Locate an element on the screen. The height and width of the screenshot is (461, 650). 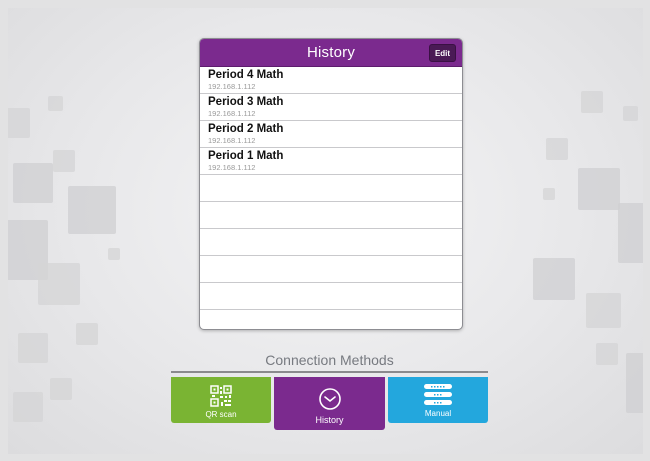
history-entry: Period 4 Math 192.168.1.112 is located at coordinates (331, 80).